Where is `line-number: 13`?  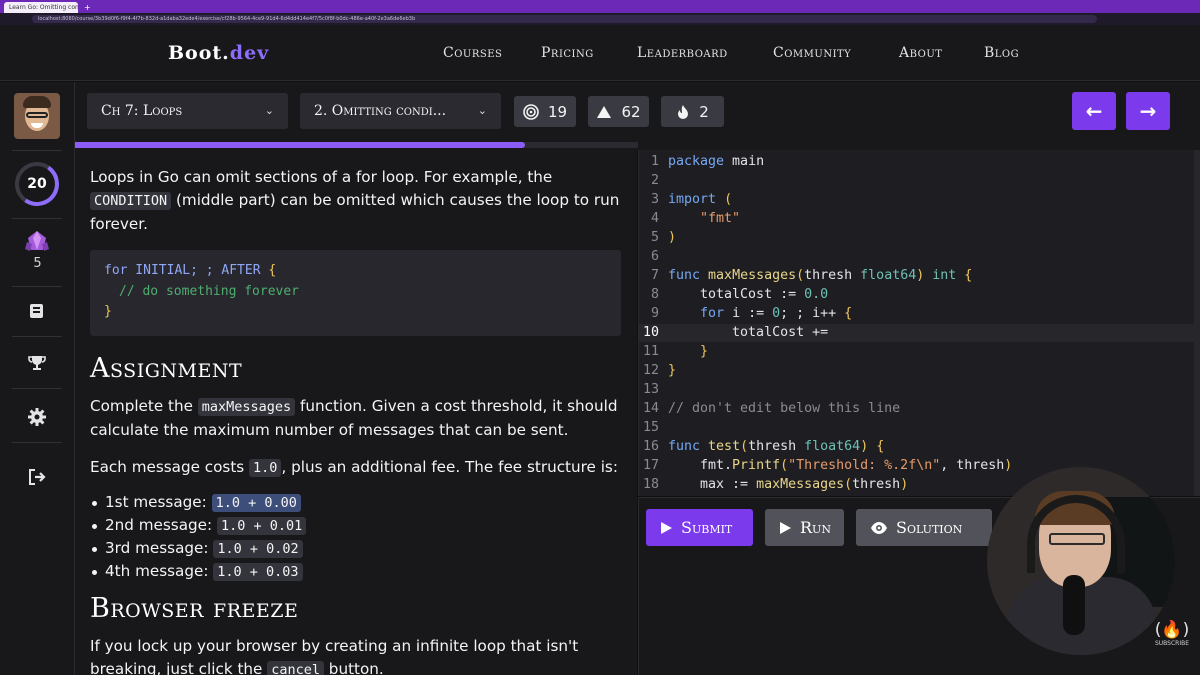
line-number: 13 is located at coordinates (650, 389).